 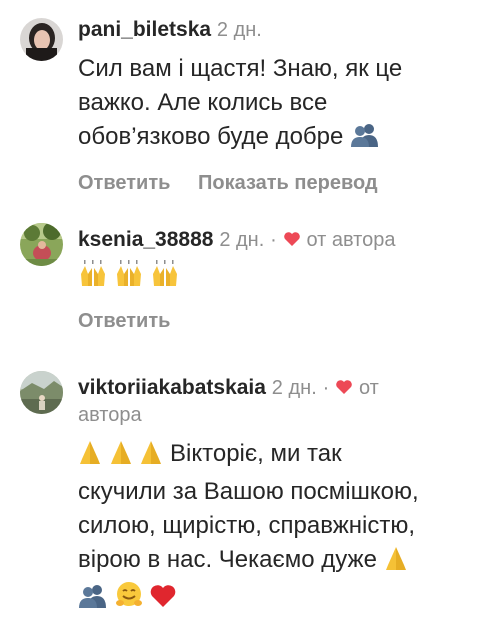 I want to click on comment-text-line: важко. Але колись все, so click(x=203, y=102).